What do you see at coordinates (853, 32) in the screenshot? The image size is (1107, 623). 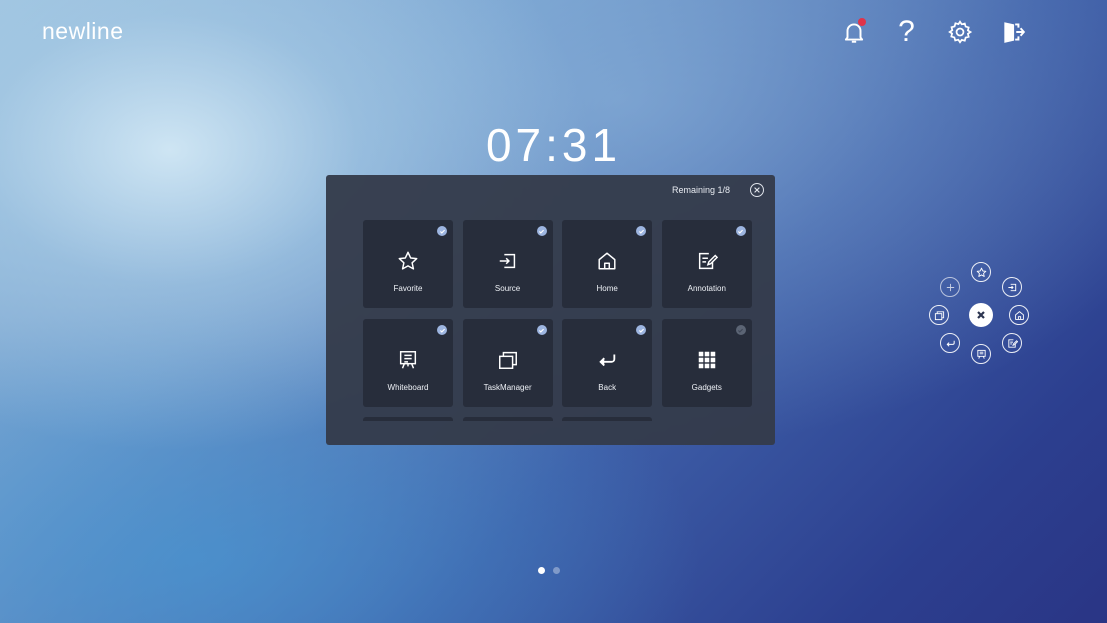 I see `notifications-button` at bounding box center [853, 32].